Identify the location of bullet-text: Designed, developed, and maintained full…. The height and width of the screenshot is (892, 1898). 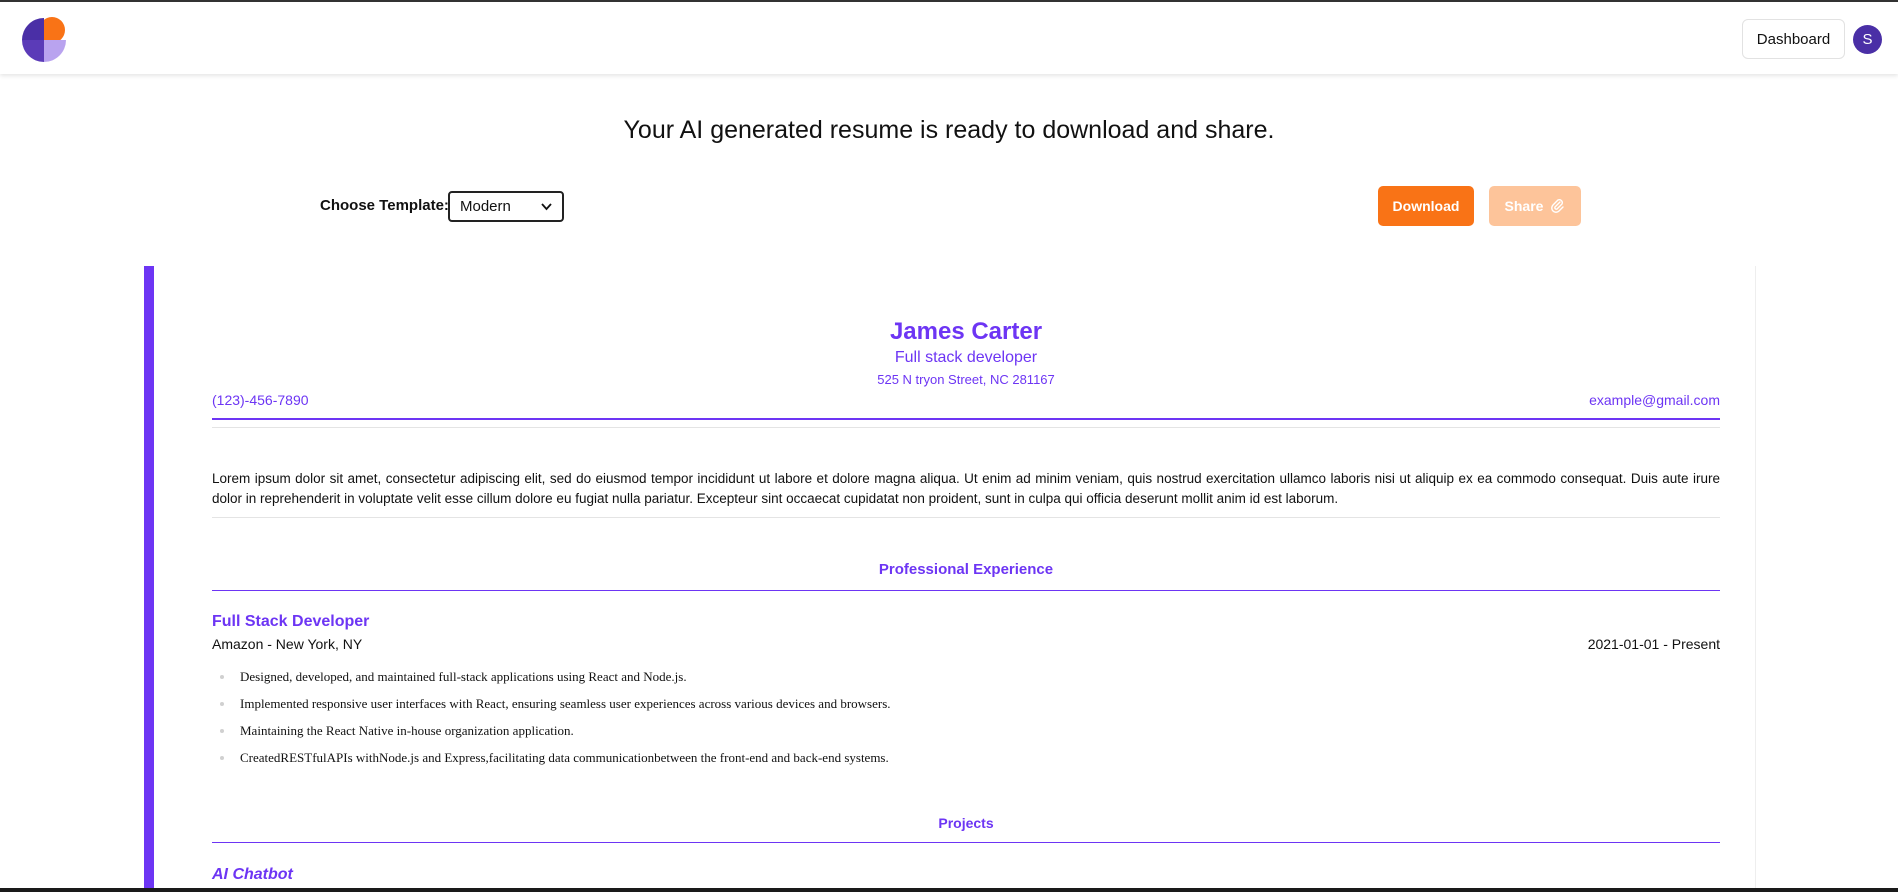
(463, 676).